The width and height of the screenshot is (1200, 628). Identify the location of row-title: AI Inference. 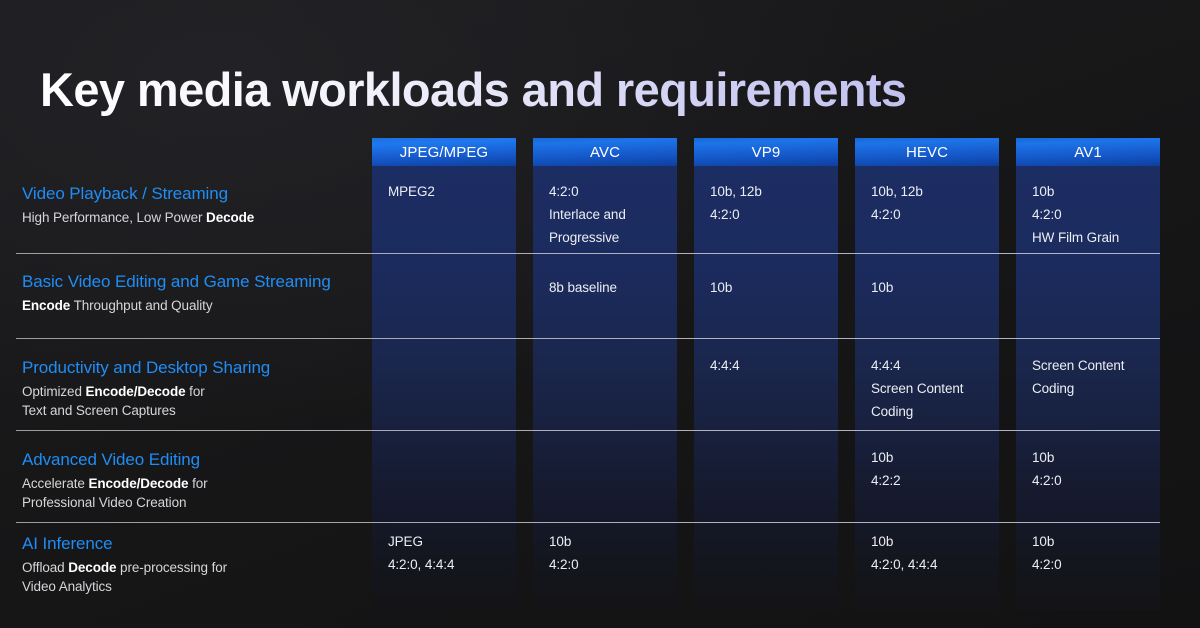
(67, 543).